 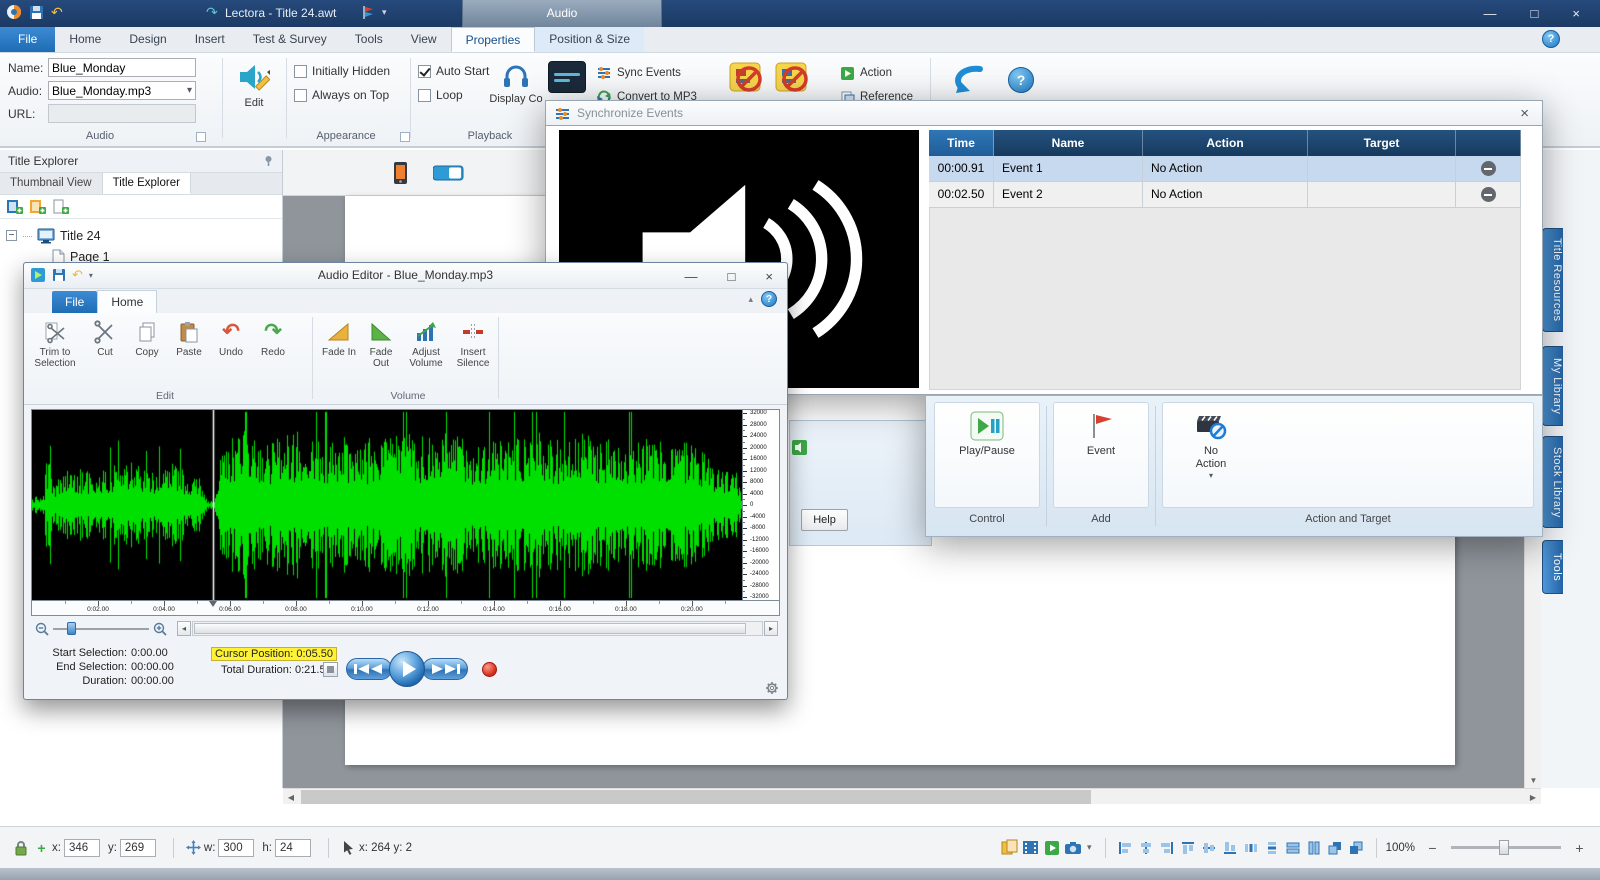 I want to click on ribbon-collapse-icon: ▴, so click(x=750, y=299).